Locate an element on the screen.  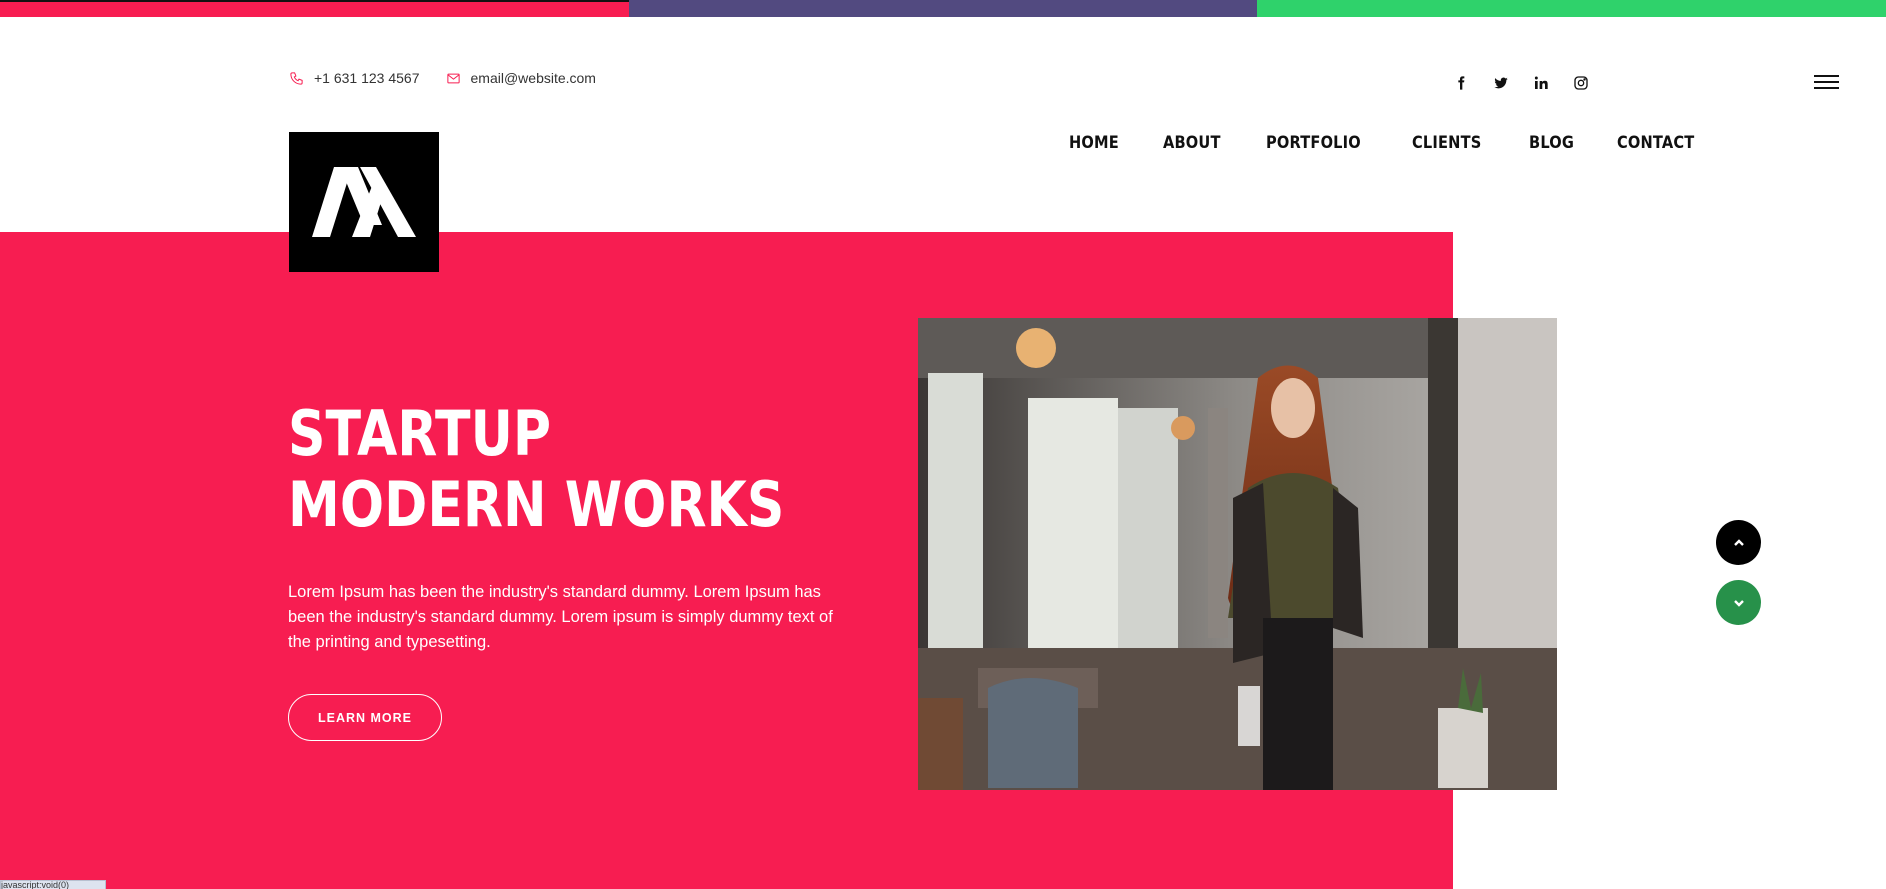
phone-icon is located at coordinates (296, 78).